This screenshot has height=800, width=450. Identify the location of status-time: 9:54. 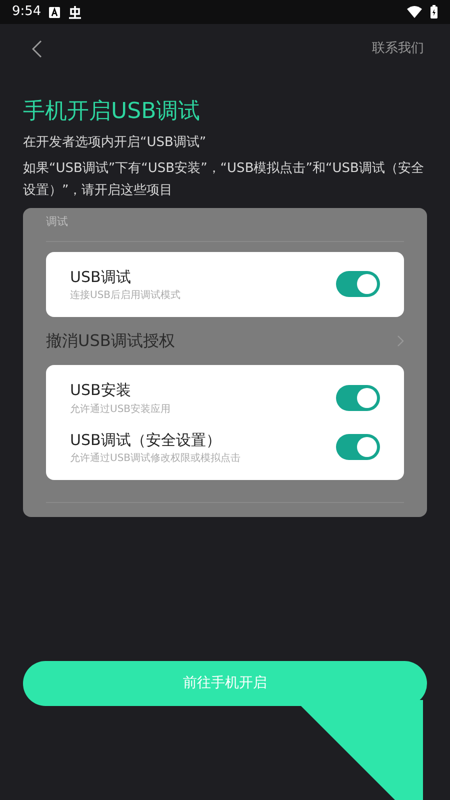
(27, 12).